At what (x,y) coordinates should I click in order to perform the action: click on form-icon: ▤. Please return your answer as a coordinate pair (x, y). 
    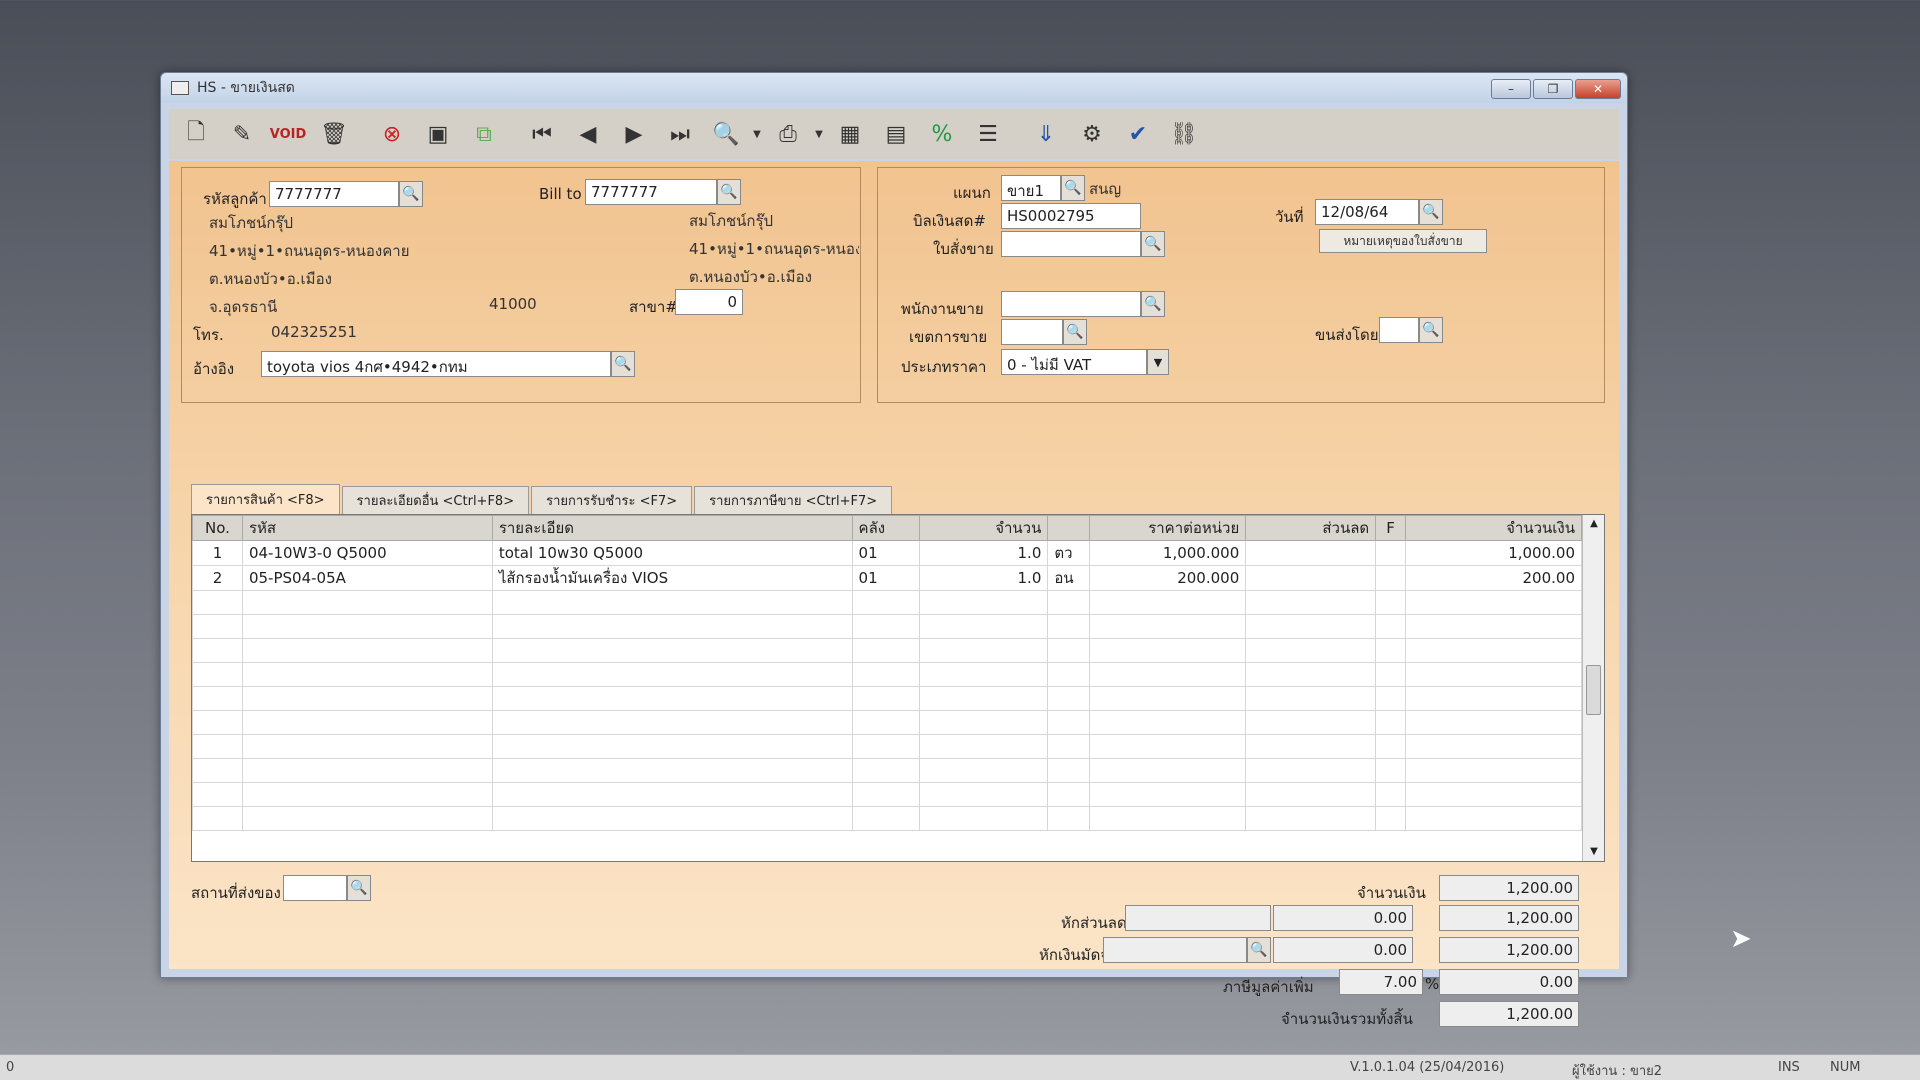
    Looking at the image, I should click on (896, 134).